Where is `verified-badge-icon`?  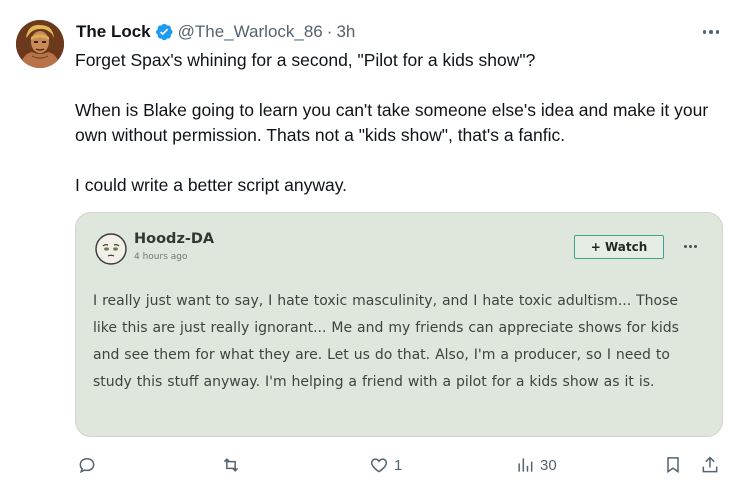
verified-badge-icon is located at coordinates (164, 32).